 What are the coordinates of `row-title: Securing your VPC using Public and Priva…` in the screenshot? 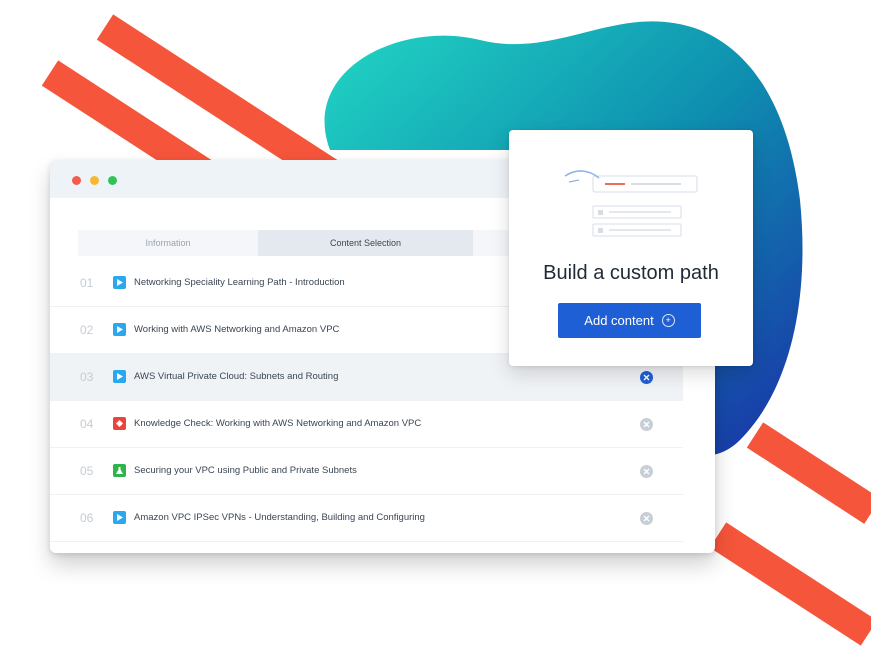 It's located at (245, 470).